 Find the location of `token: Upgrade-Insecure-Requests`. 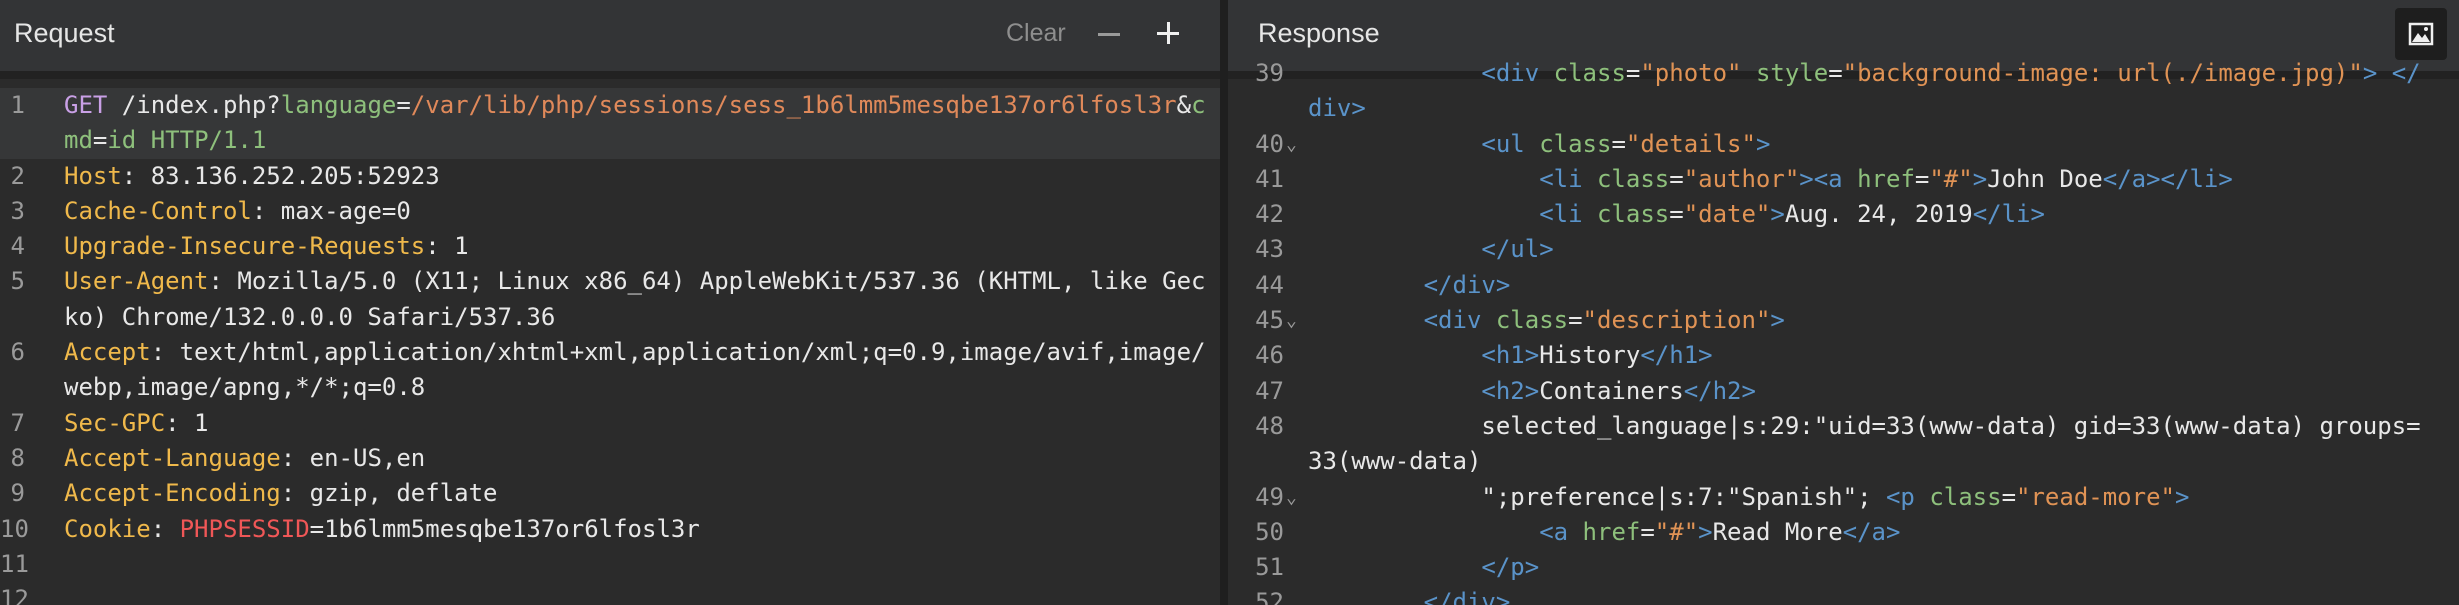

token: Upgrade-Insecure-Requests is located at coordinates (245, 246).